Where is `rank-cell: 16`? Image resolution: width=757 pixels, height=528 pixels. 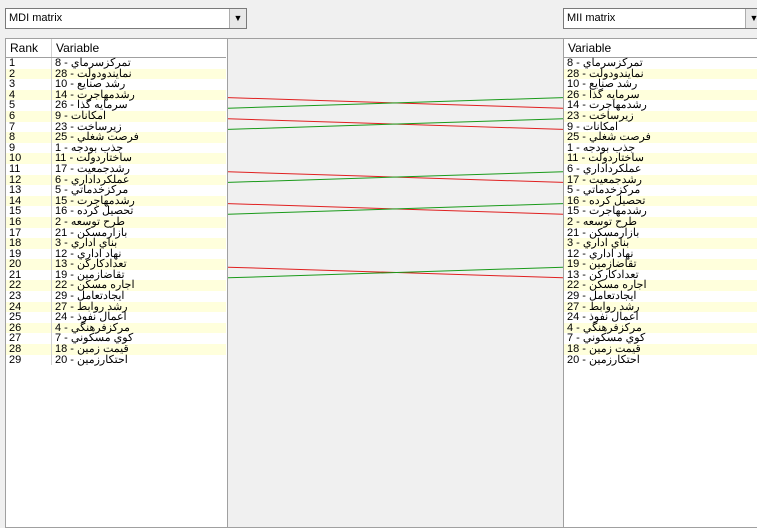 rank-cell: 16 is located at coordinates (29, 222).